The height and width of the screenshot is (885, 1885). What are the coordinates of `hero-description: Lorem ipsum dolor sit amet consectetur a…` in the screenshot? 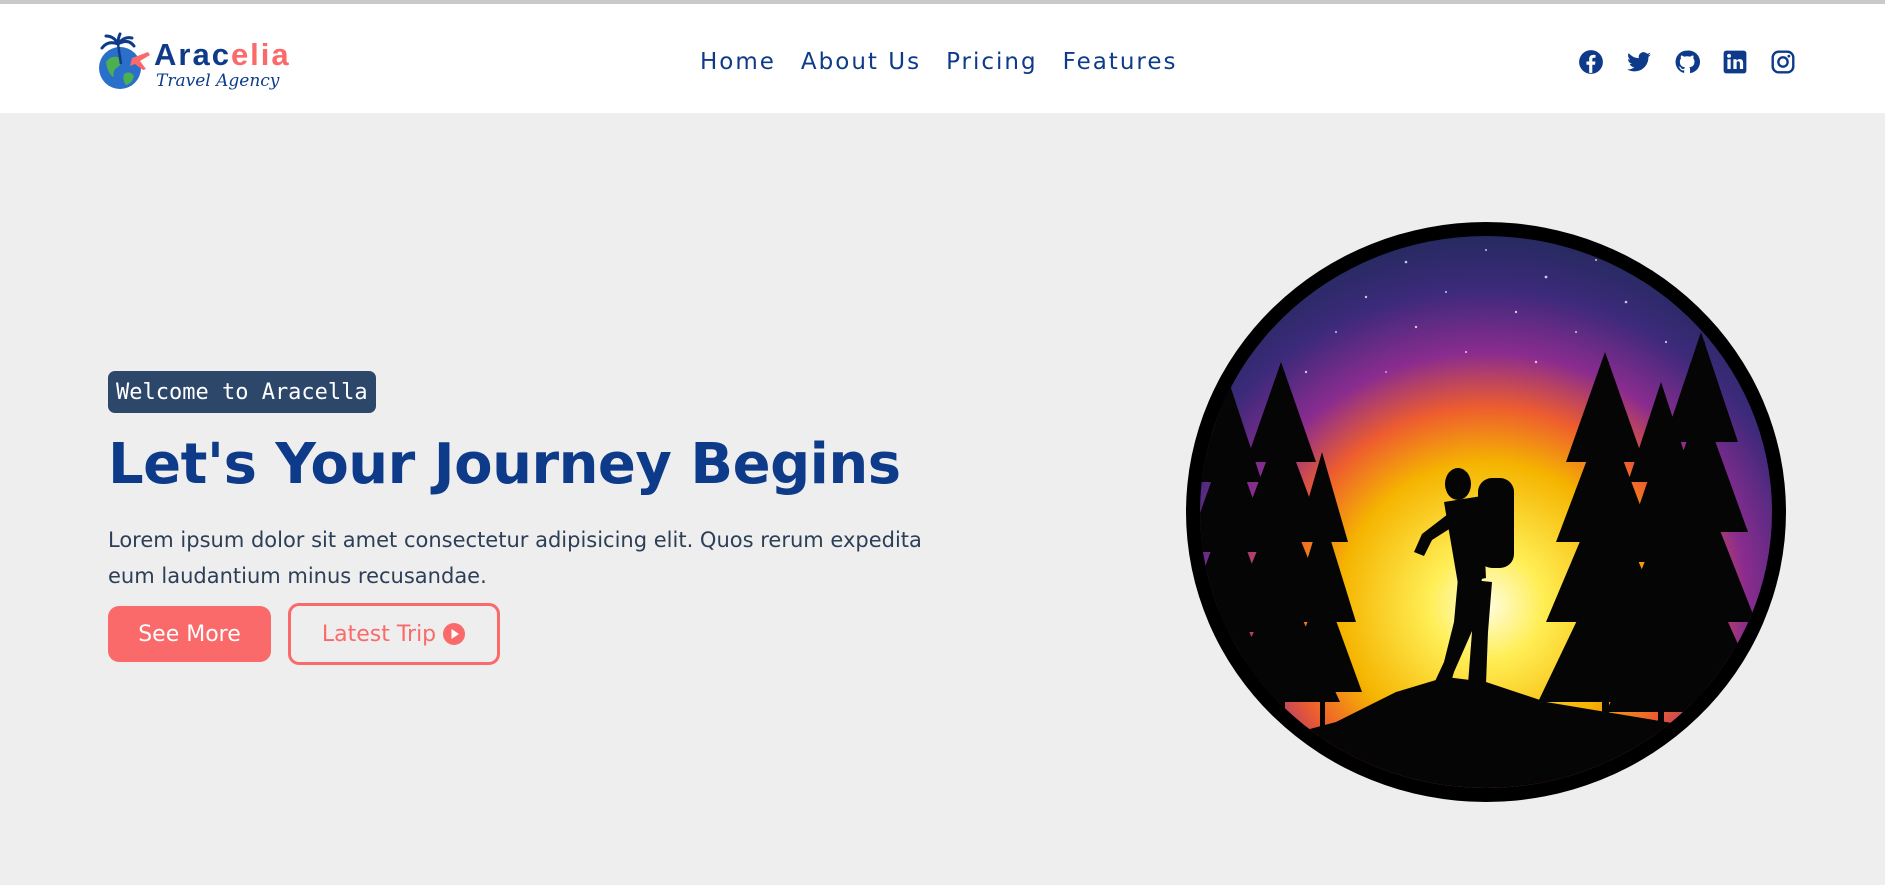 It's located at (515, 558).